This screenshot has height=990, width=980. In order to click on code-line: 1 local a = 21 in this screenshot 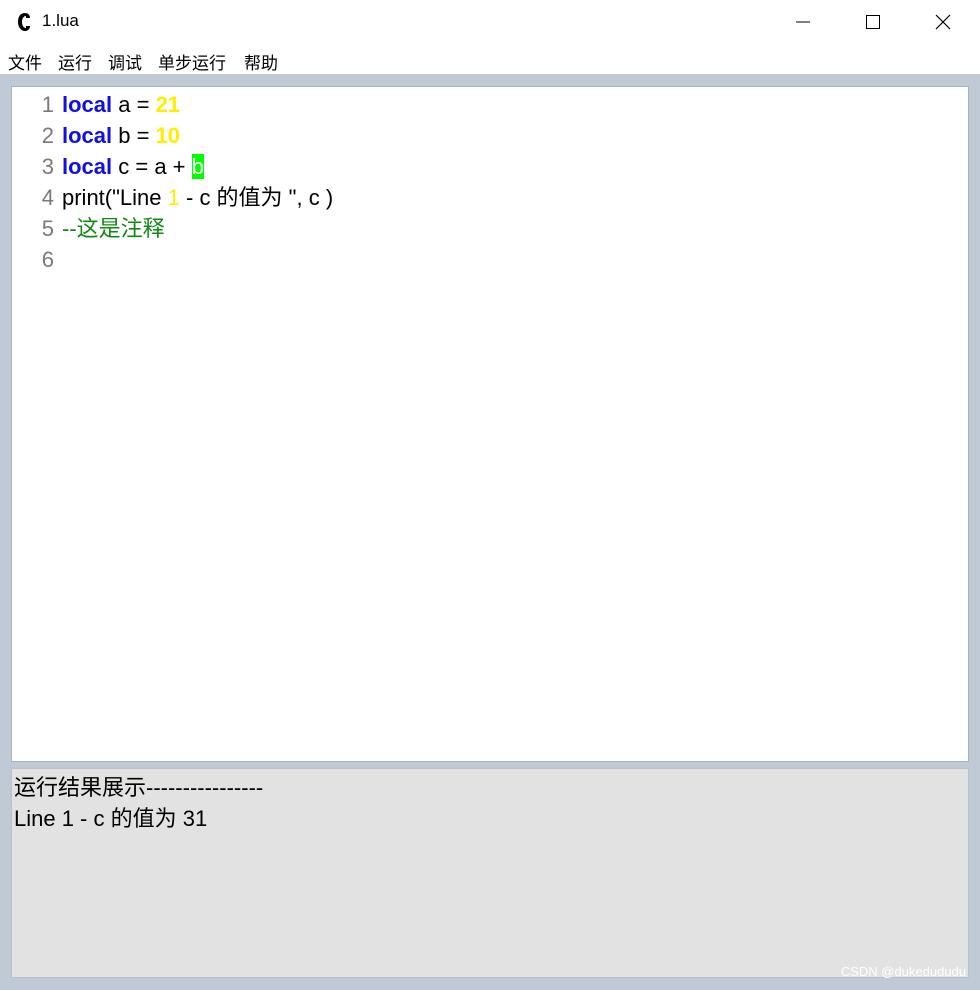, I will do `click(482, 104)`.